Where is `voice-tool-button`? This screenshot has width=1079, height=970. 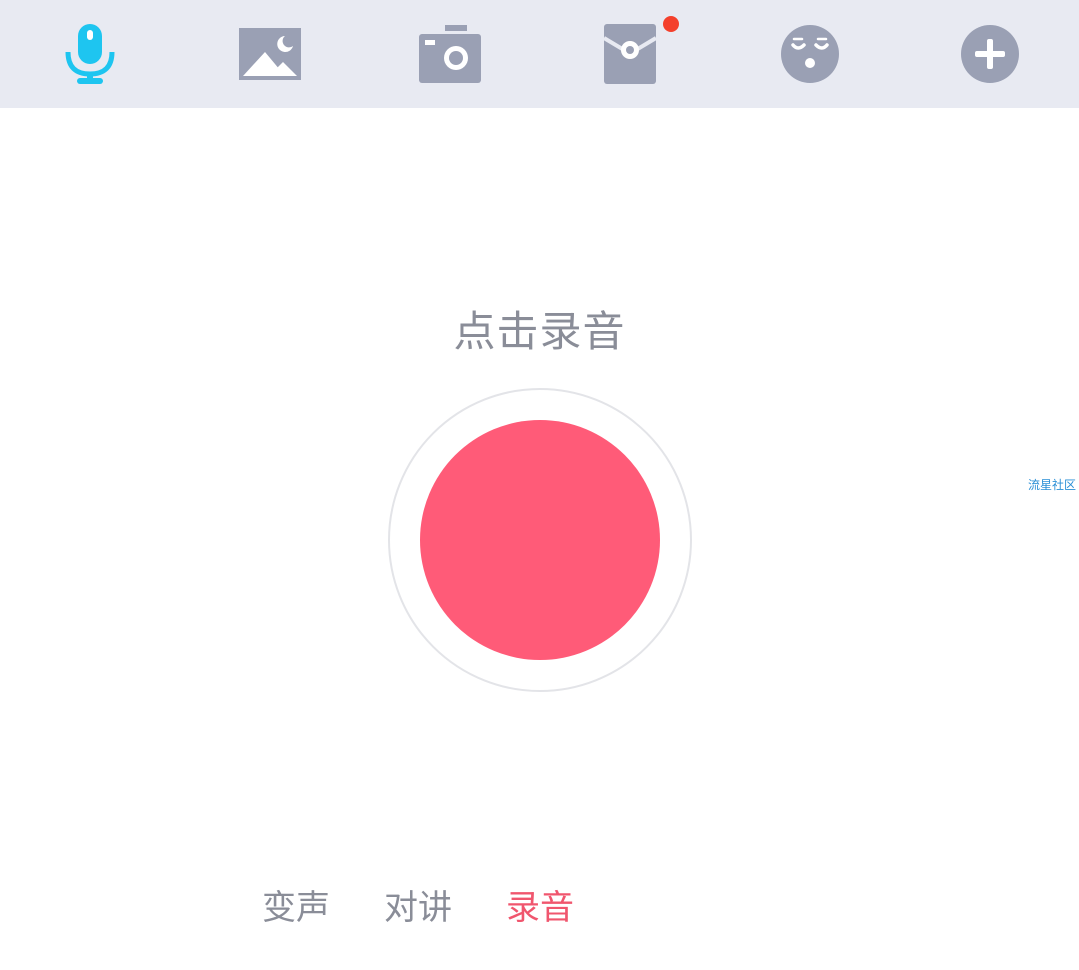 voice-tool-button is located at coordinates (90, 54).